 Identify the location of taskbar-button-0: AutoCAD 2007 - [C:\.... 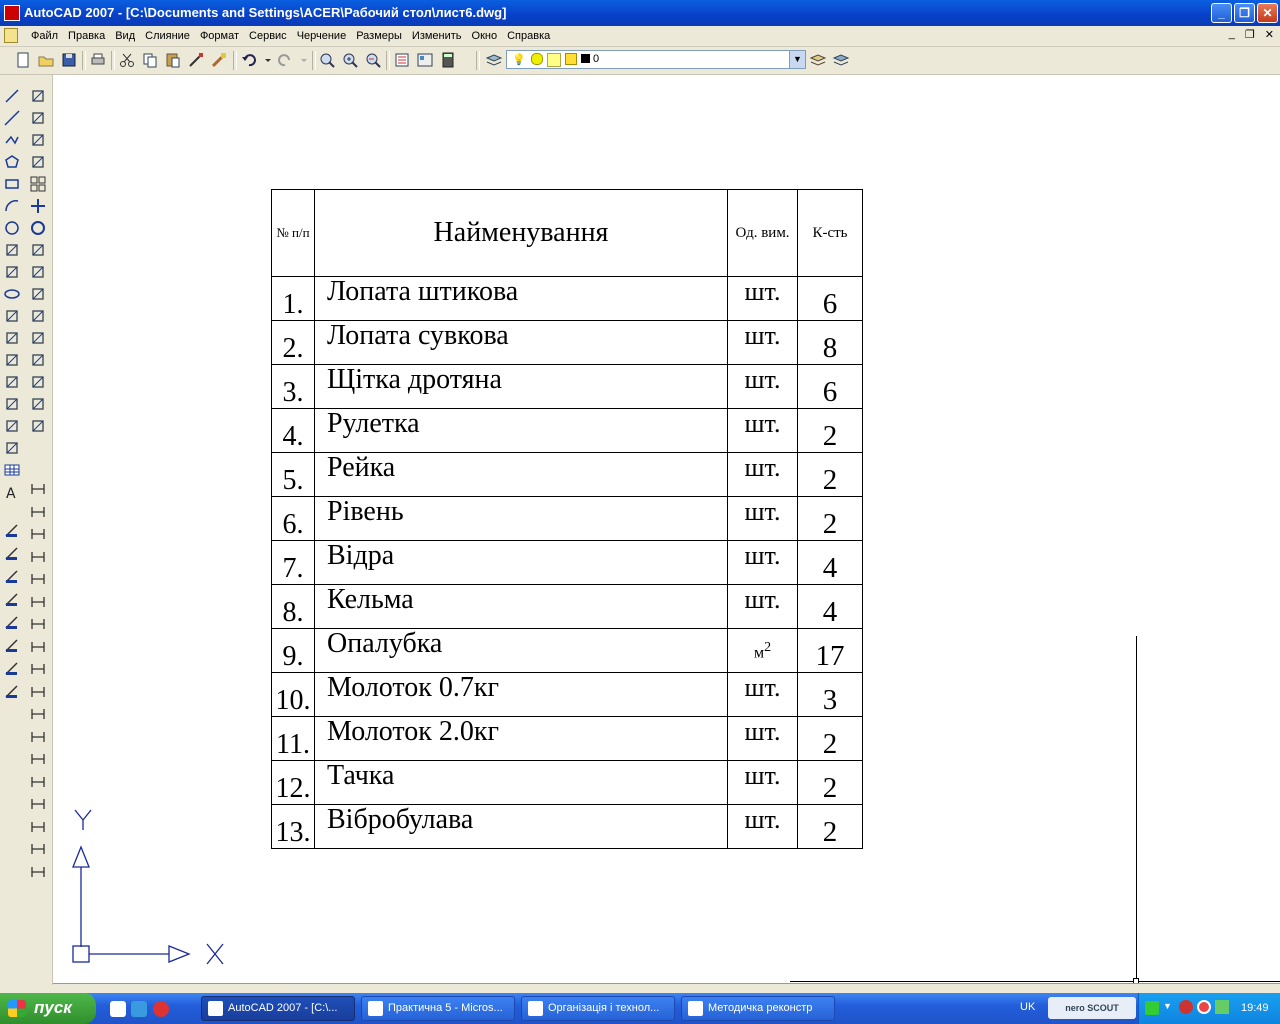
(278, 1008).